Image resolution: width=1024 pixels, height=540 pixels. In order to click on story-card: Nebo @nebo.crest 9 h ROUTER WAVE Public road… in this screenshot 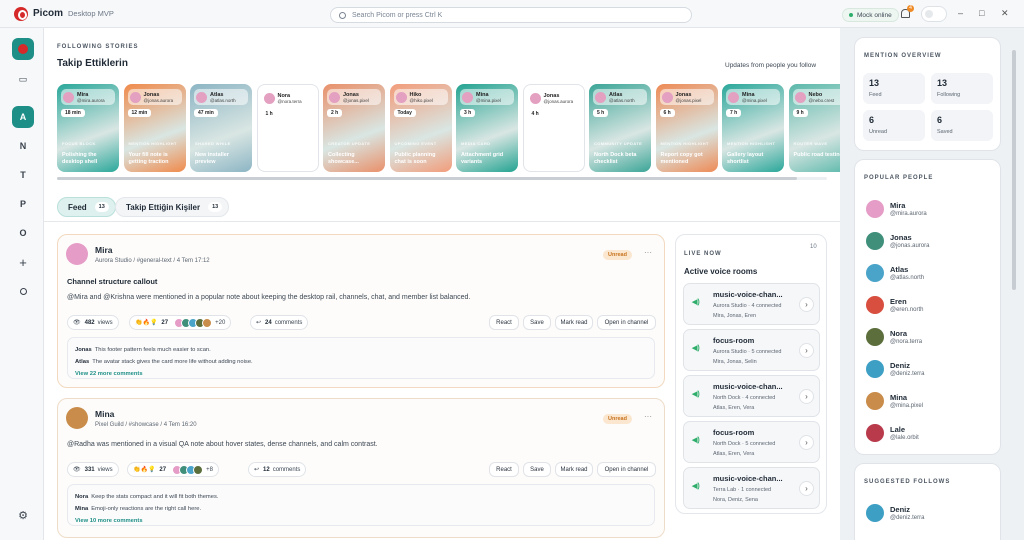, I will do `click(814, 128)`.